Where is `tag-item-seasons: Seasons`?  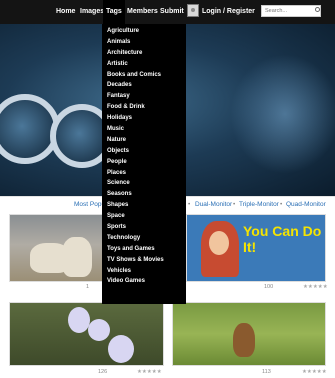 tag-item-seasons: Seasons is located at coordinates (144, 194).